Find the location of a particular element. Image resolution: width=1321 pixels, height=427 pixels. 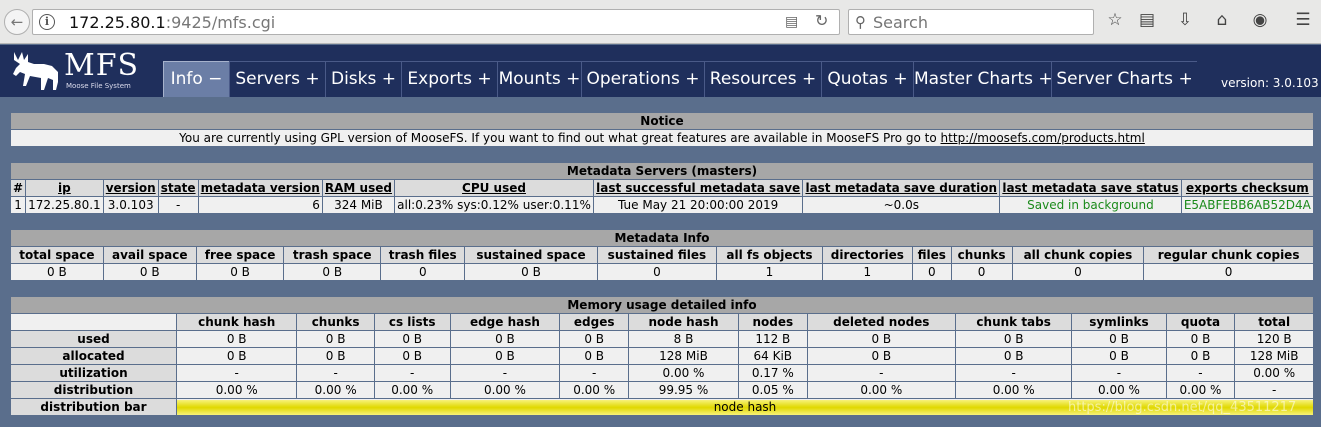

memory-col-quota: quota is located at coordinates (1200, 322).